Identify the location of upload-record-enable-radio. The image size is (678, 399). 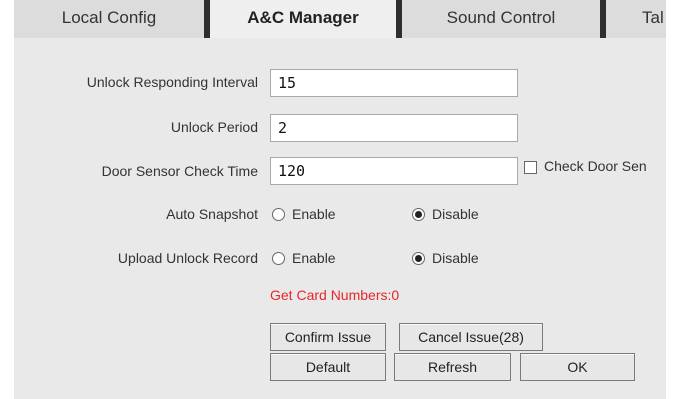
(278, 258).